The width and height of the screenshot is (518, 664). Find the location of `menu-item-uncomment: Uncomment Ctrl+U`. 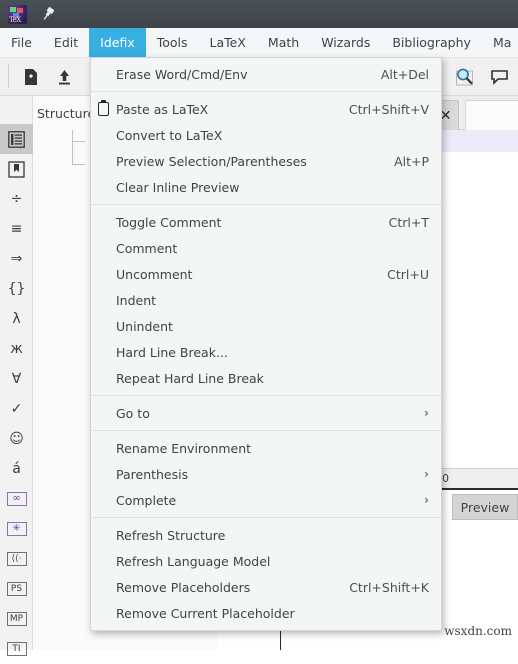

menu-item-uncomment: Uncomment Ctrl+U is located at coordinates (266, 274).